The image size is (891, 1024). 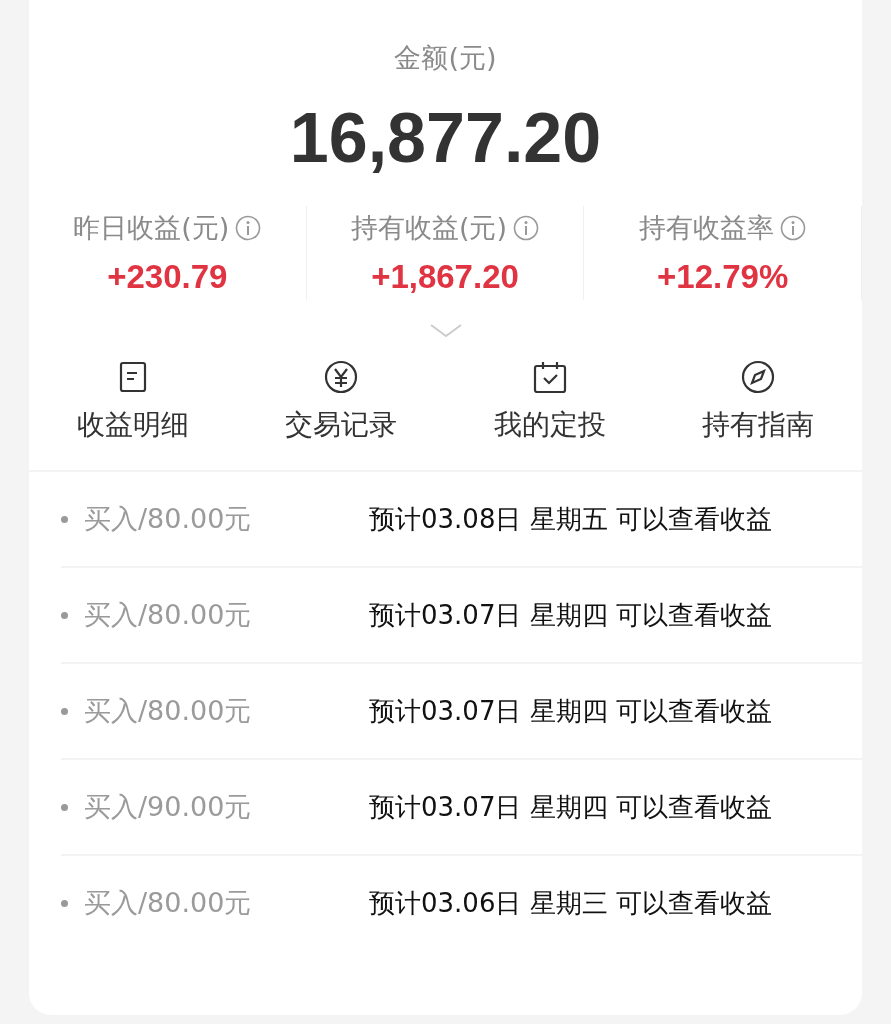 What do you see at coordinates (151, 228) in the screenshot?
I see `stat-label: 昨日收益(元)` at bounding box center [151, 228].